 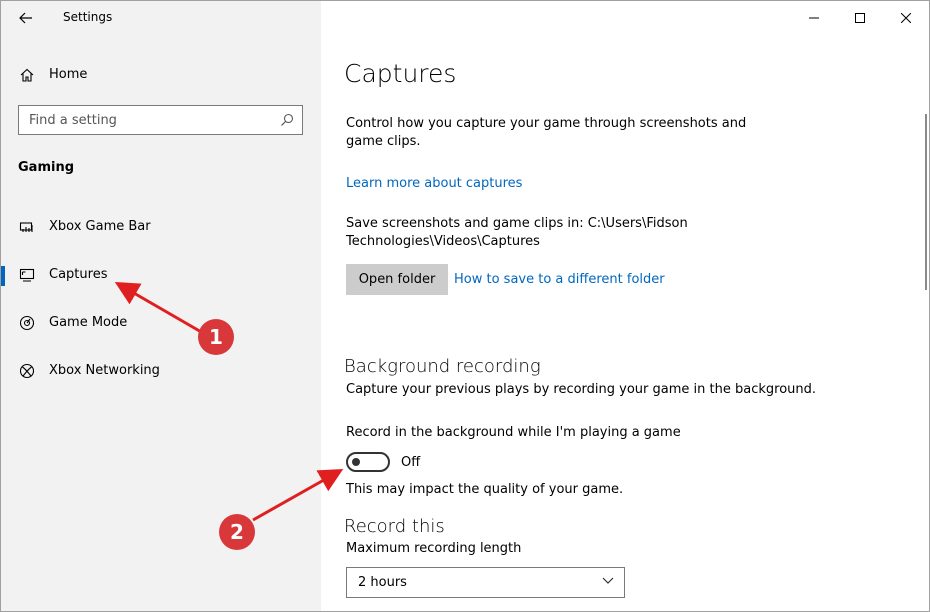 I want to click on app-title: Settings, so click(x=88, y=17).